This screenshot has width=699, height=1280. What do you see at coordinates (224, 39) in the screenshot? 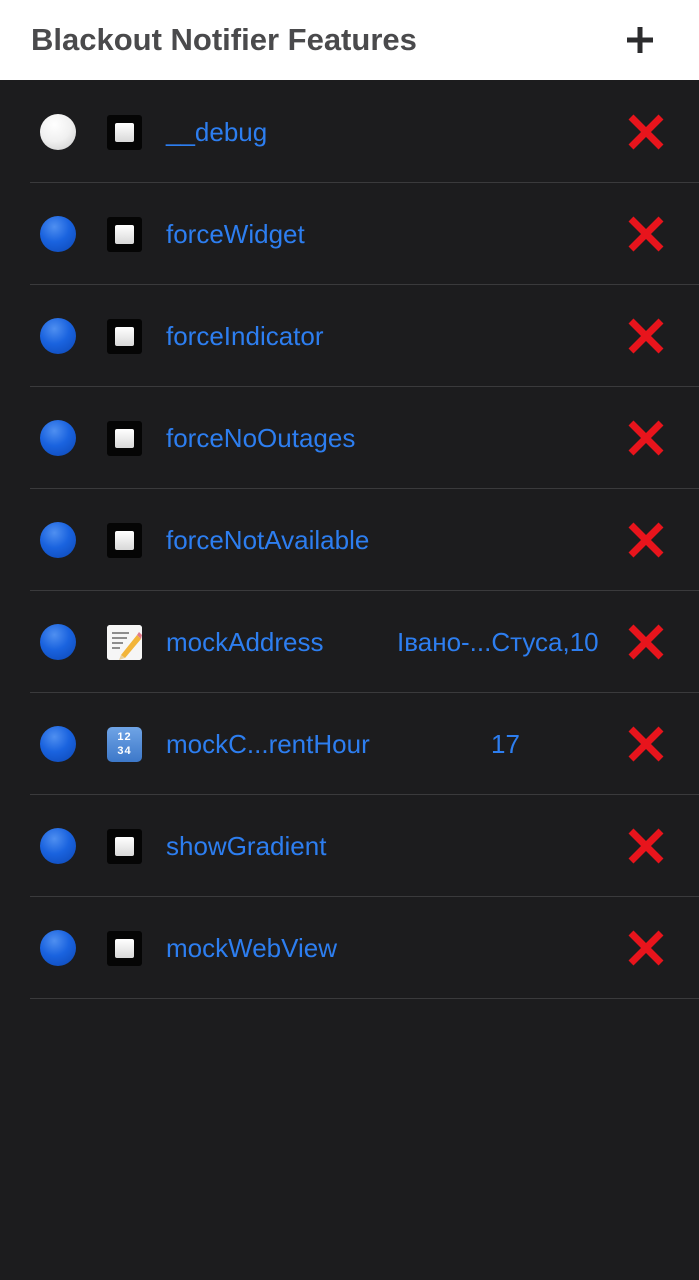
I see `page-title: Blackout Notifier Features` at bounding box center [224, 39].